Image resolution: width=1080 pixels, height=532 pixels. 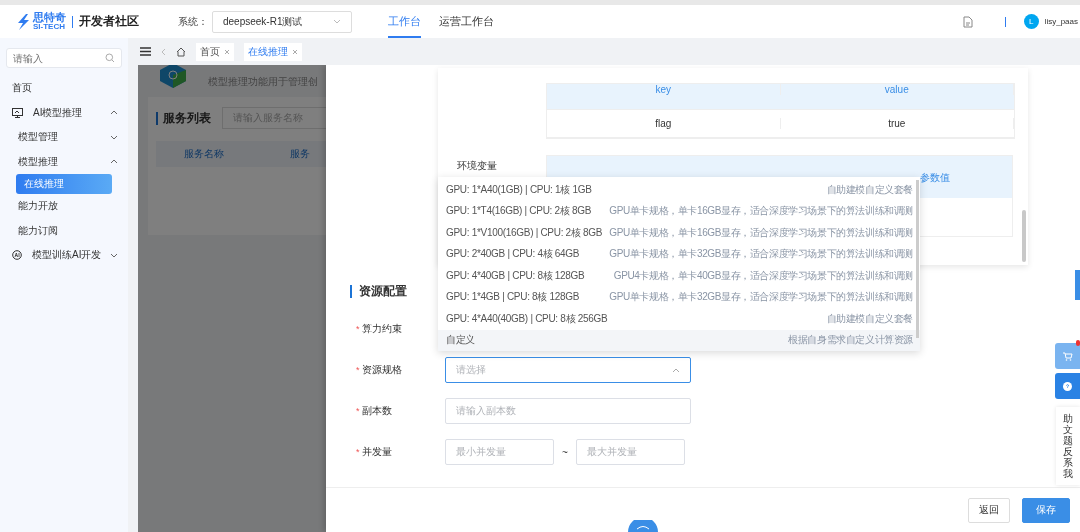 I want to click on search-icon, so click(x=110, y=58).